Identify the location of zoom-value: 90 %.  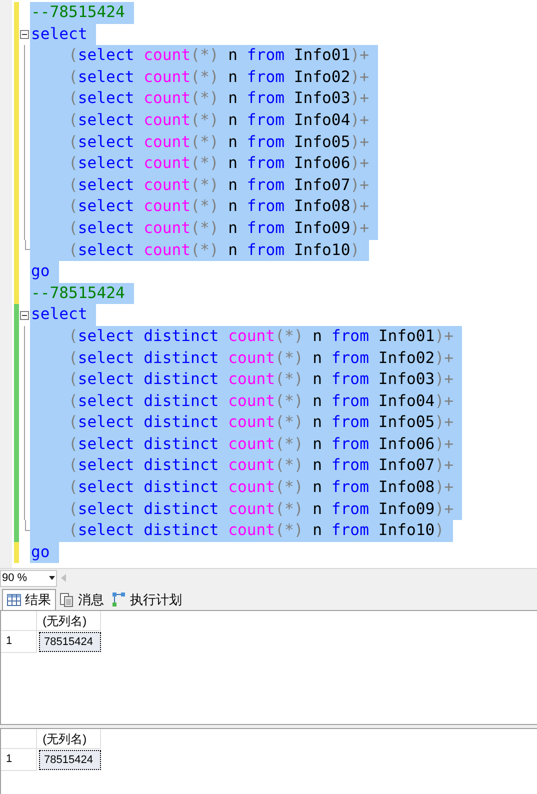
(15, 578).